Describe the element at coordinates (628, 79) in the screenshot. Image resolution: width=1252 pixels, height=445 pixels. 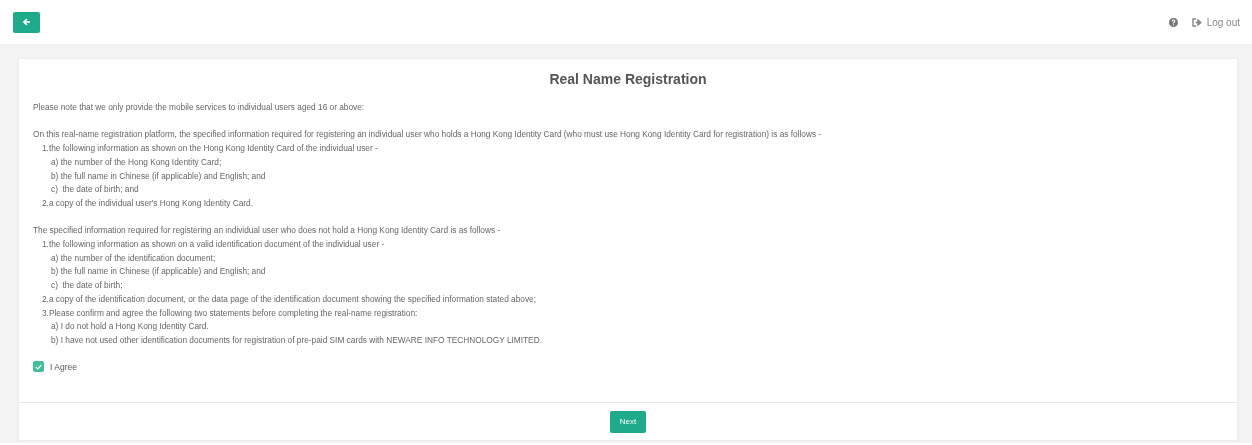
I see `page-title: Real Name Registration` at that location.